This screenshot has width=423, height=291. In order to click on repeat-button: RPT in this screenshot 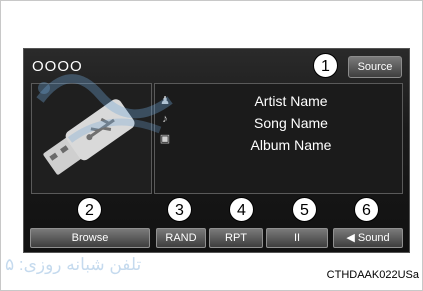, I will do `click(236, 238)`.